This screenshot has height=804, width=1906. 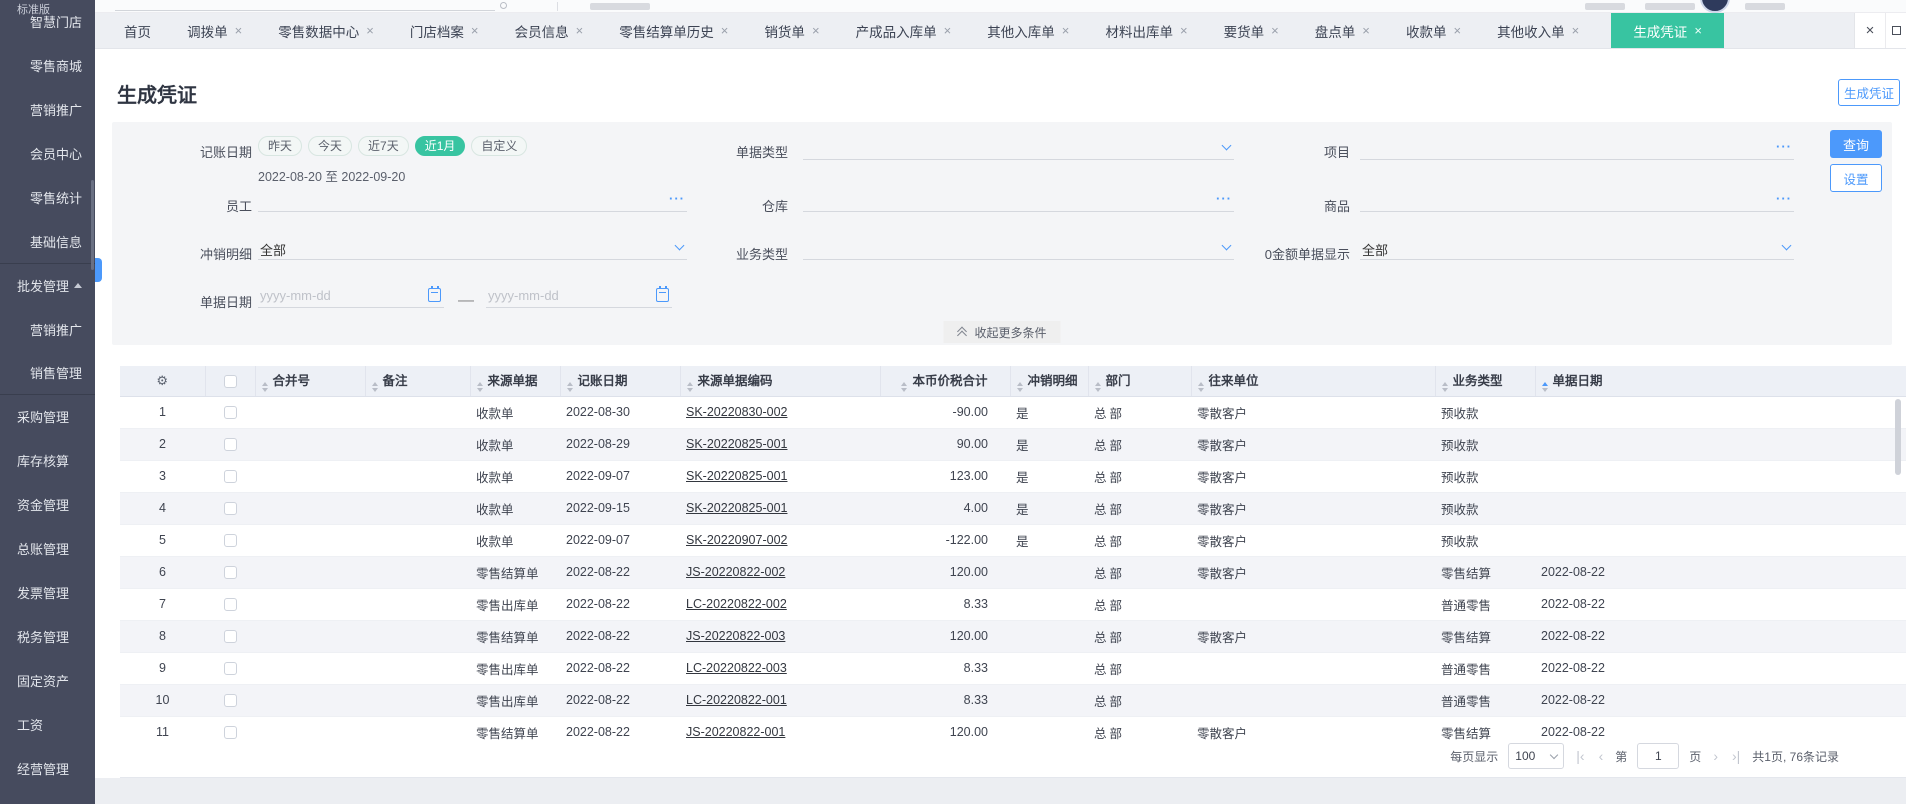 What do you see at coordinates (47, 373) in the screenshot?
I see `sidebar-item-销售管理: 销售管理` at bounding box center [47, 373].